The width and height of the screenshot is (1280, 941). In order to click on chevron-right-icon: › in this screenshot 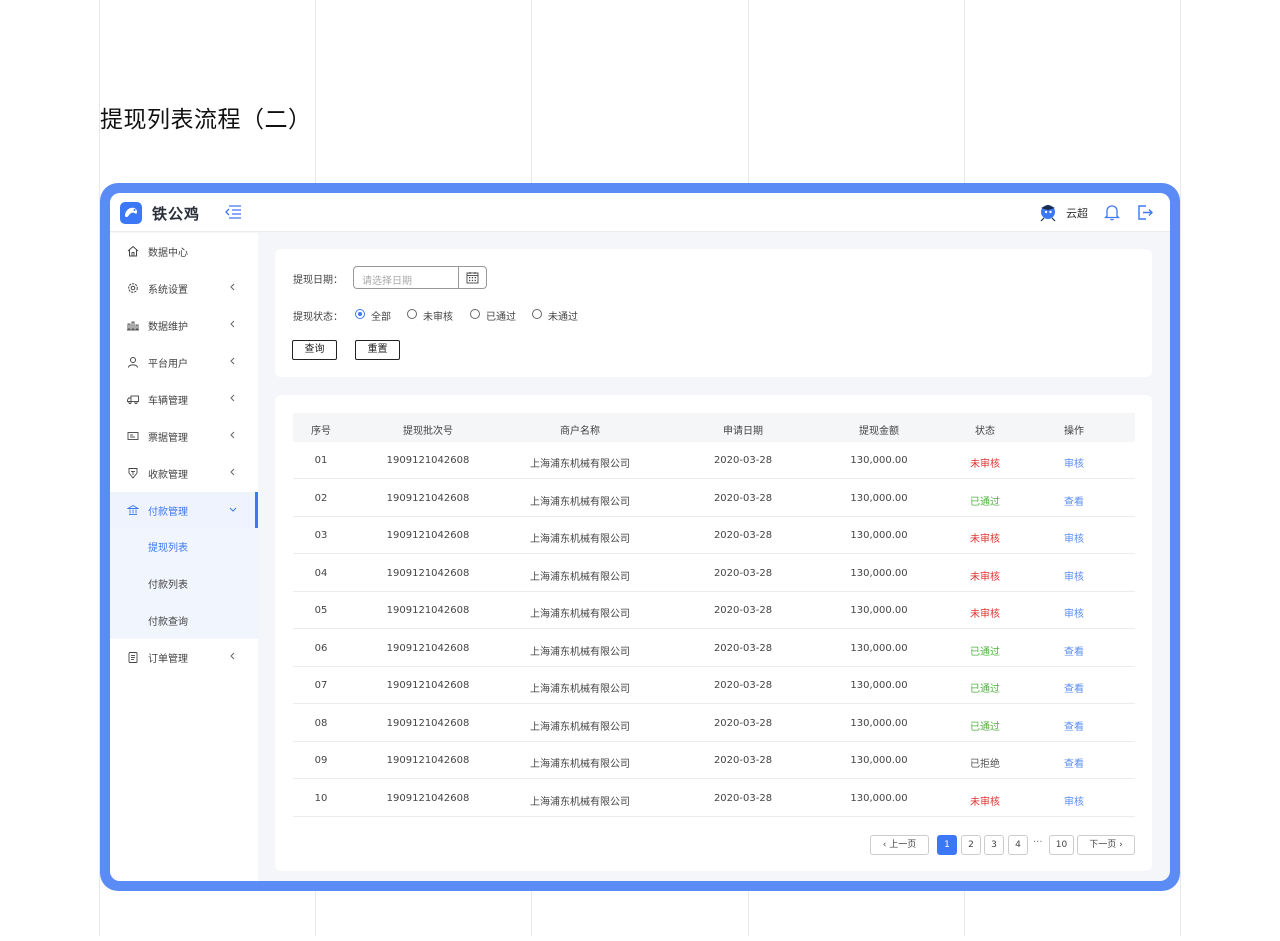, I will do `click(1119, 845)`.